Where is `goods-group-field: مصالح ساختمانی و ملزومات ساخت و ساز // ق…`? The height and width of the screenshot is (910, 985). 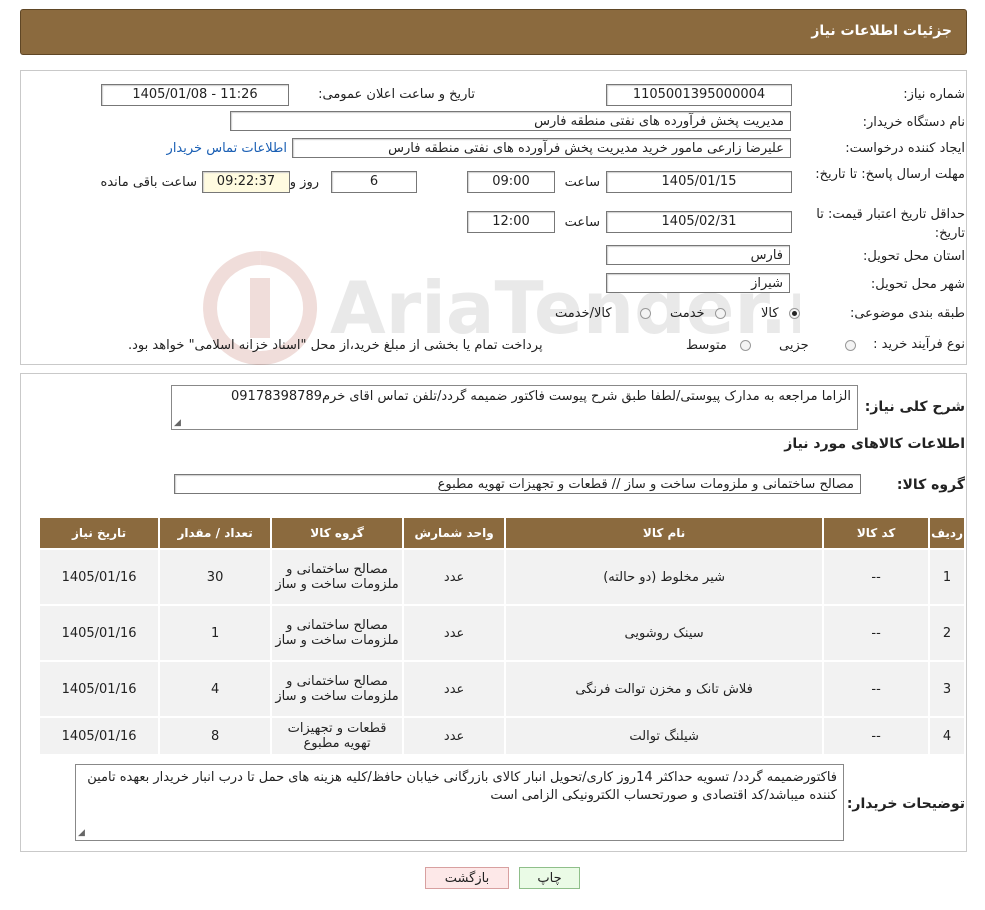
goods-group-field: مصالح ساختمانی و ملزومات ساخت و ساز // ق… is located at coordinates (517, 484).